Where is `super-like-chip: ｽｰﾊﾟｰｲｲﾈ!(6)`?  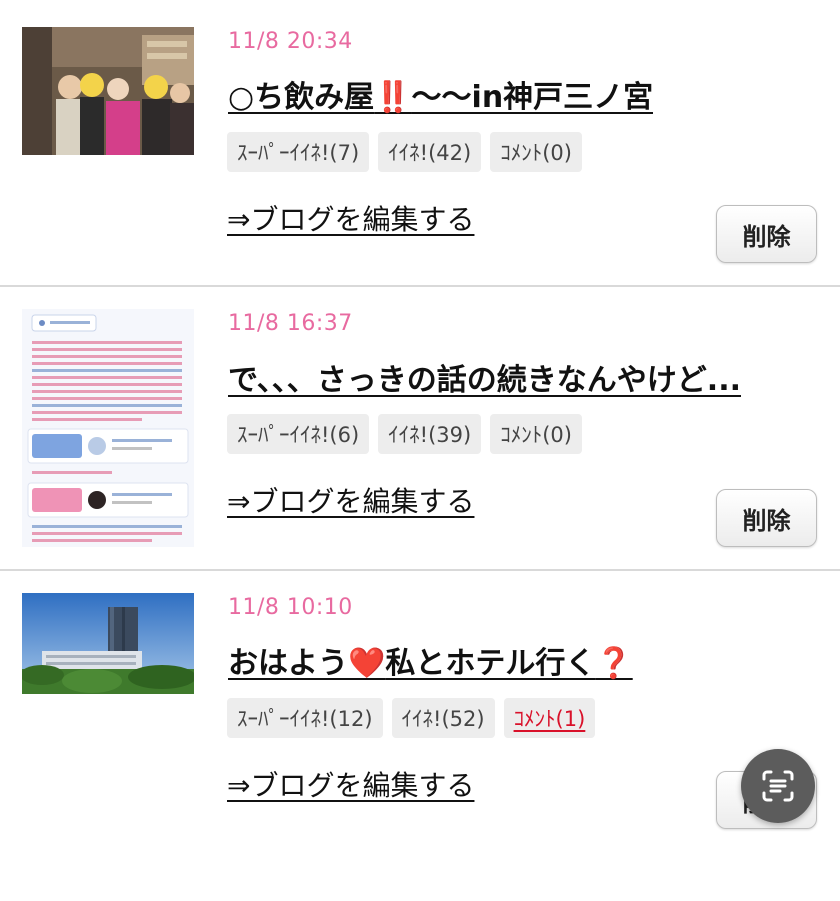 super-like-chip: ｽｰﾊﾟｰｲｲﾈ!(6) is located at coordinates (298, 434).